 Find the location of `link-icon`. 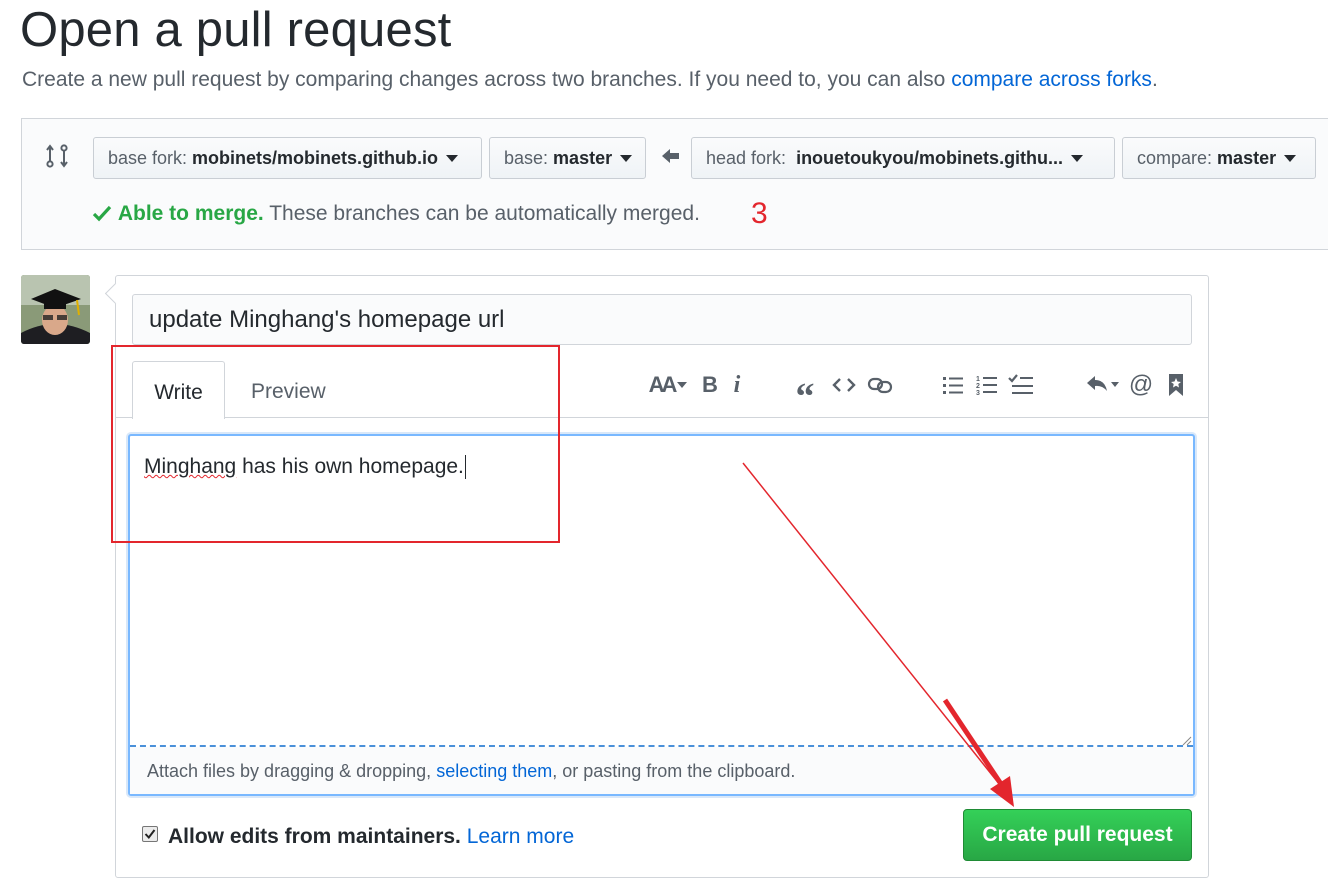

link-icon is located at coordinates (880, 385).